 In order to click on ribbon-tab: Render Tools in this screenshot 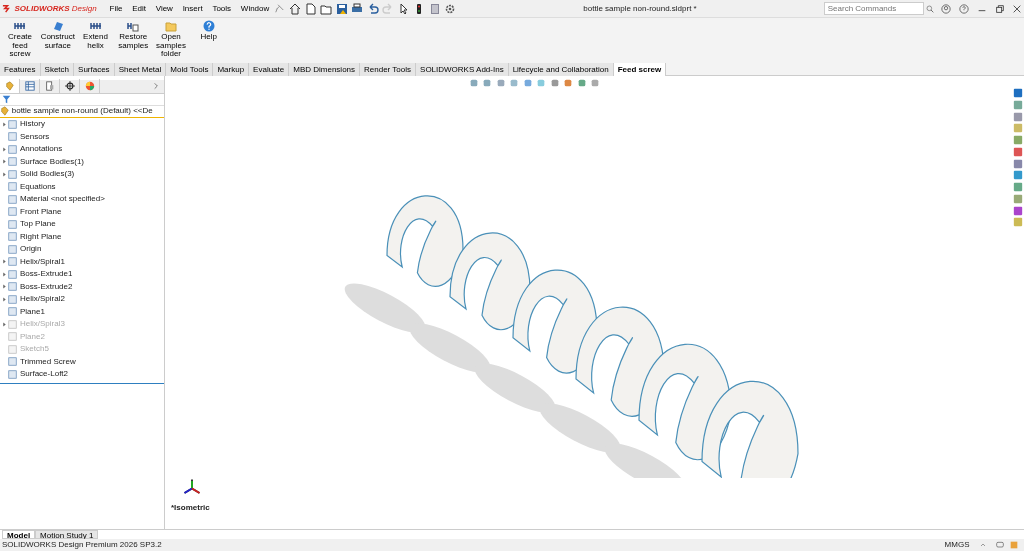, I will do `click(388, 69)`.